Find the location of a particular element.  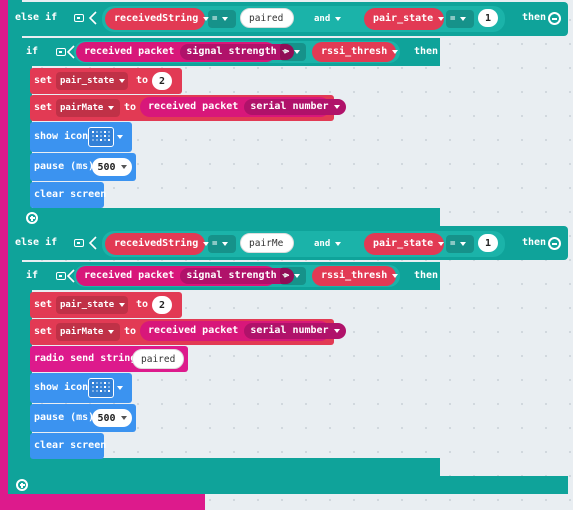

pause-number: 500 is located at coordinates (106, 418).